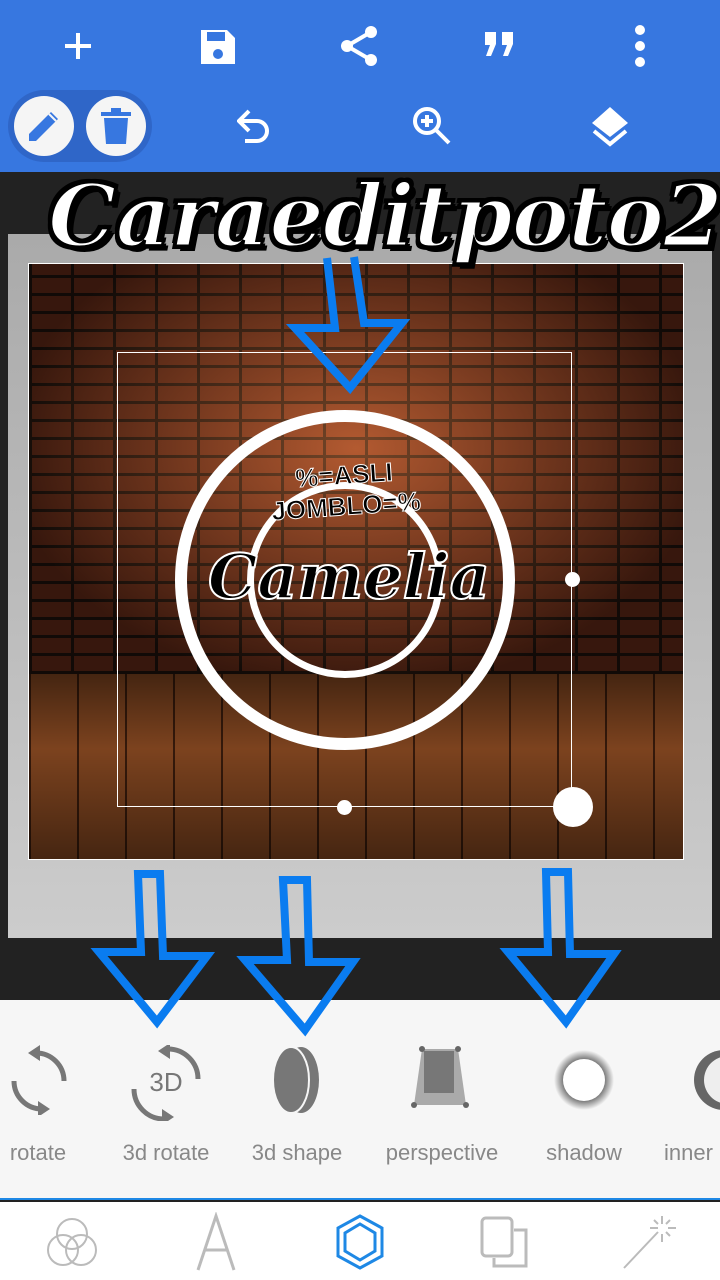  What do you see at coordinates (500, 46) in the screenshot?
I see `quote-icon` at bounding box center [500, 46].